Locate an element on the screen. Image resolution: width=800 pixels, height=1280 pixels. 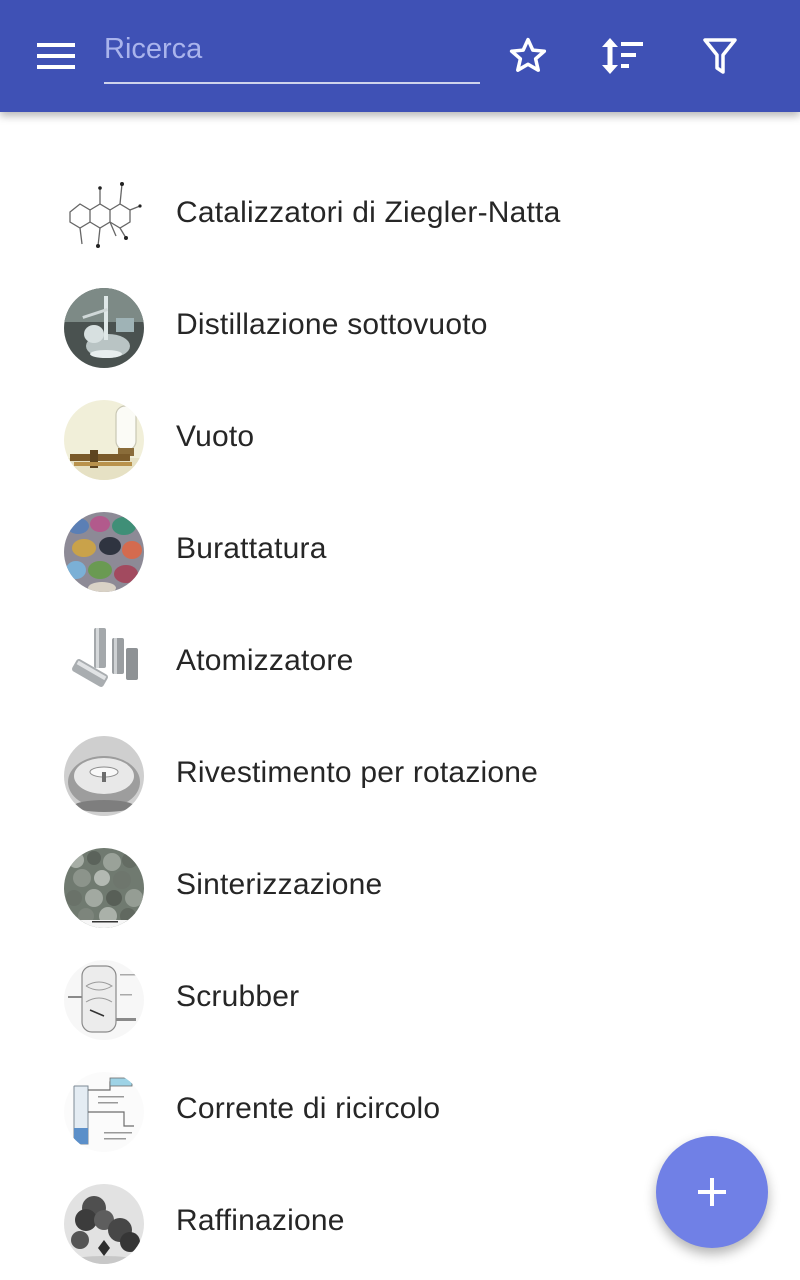
star-outline-icon is located at coordinates (528, 54).